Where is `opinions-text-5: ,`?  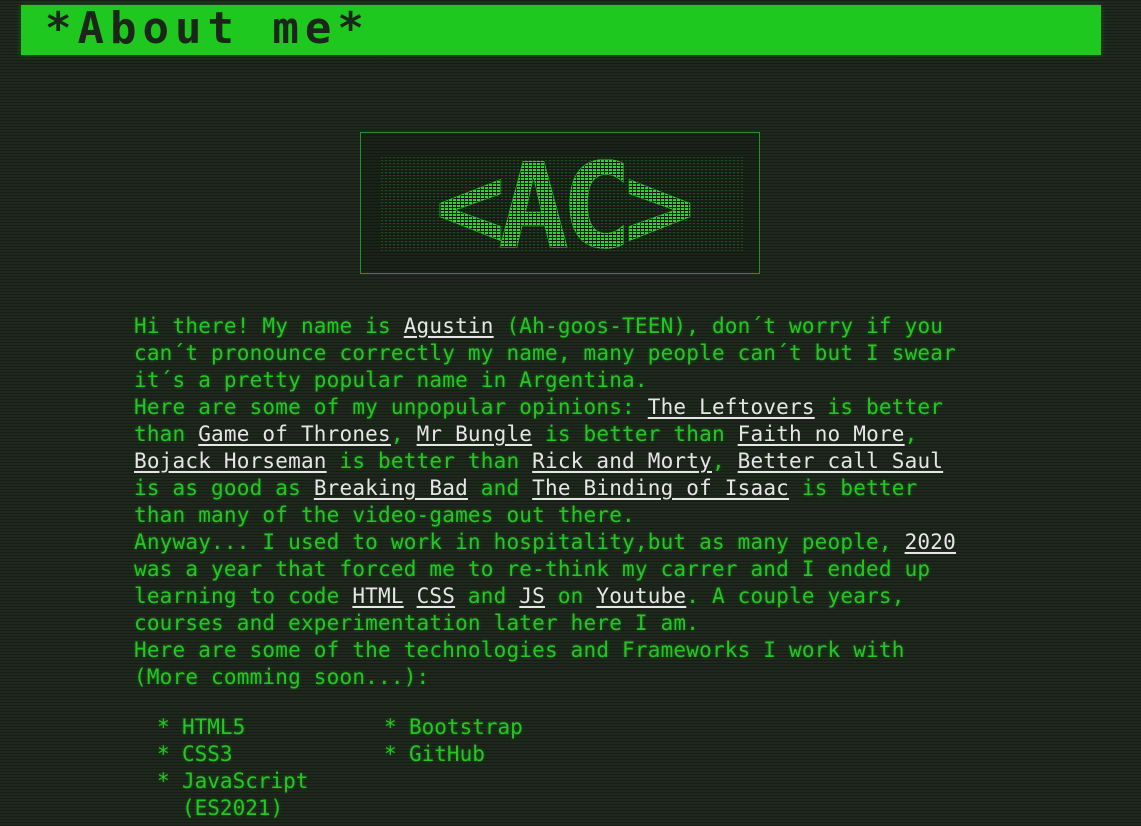 opinions-text-5: , is located at coordinates (911, 434).